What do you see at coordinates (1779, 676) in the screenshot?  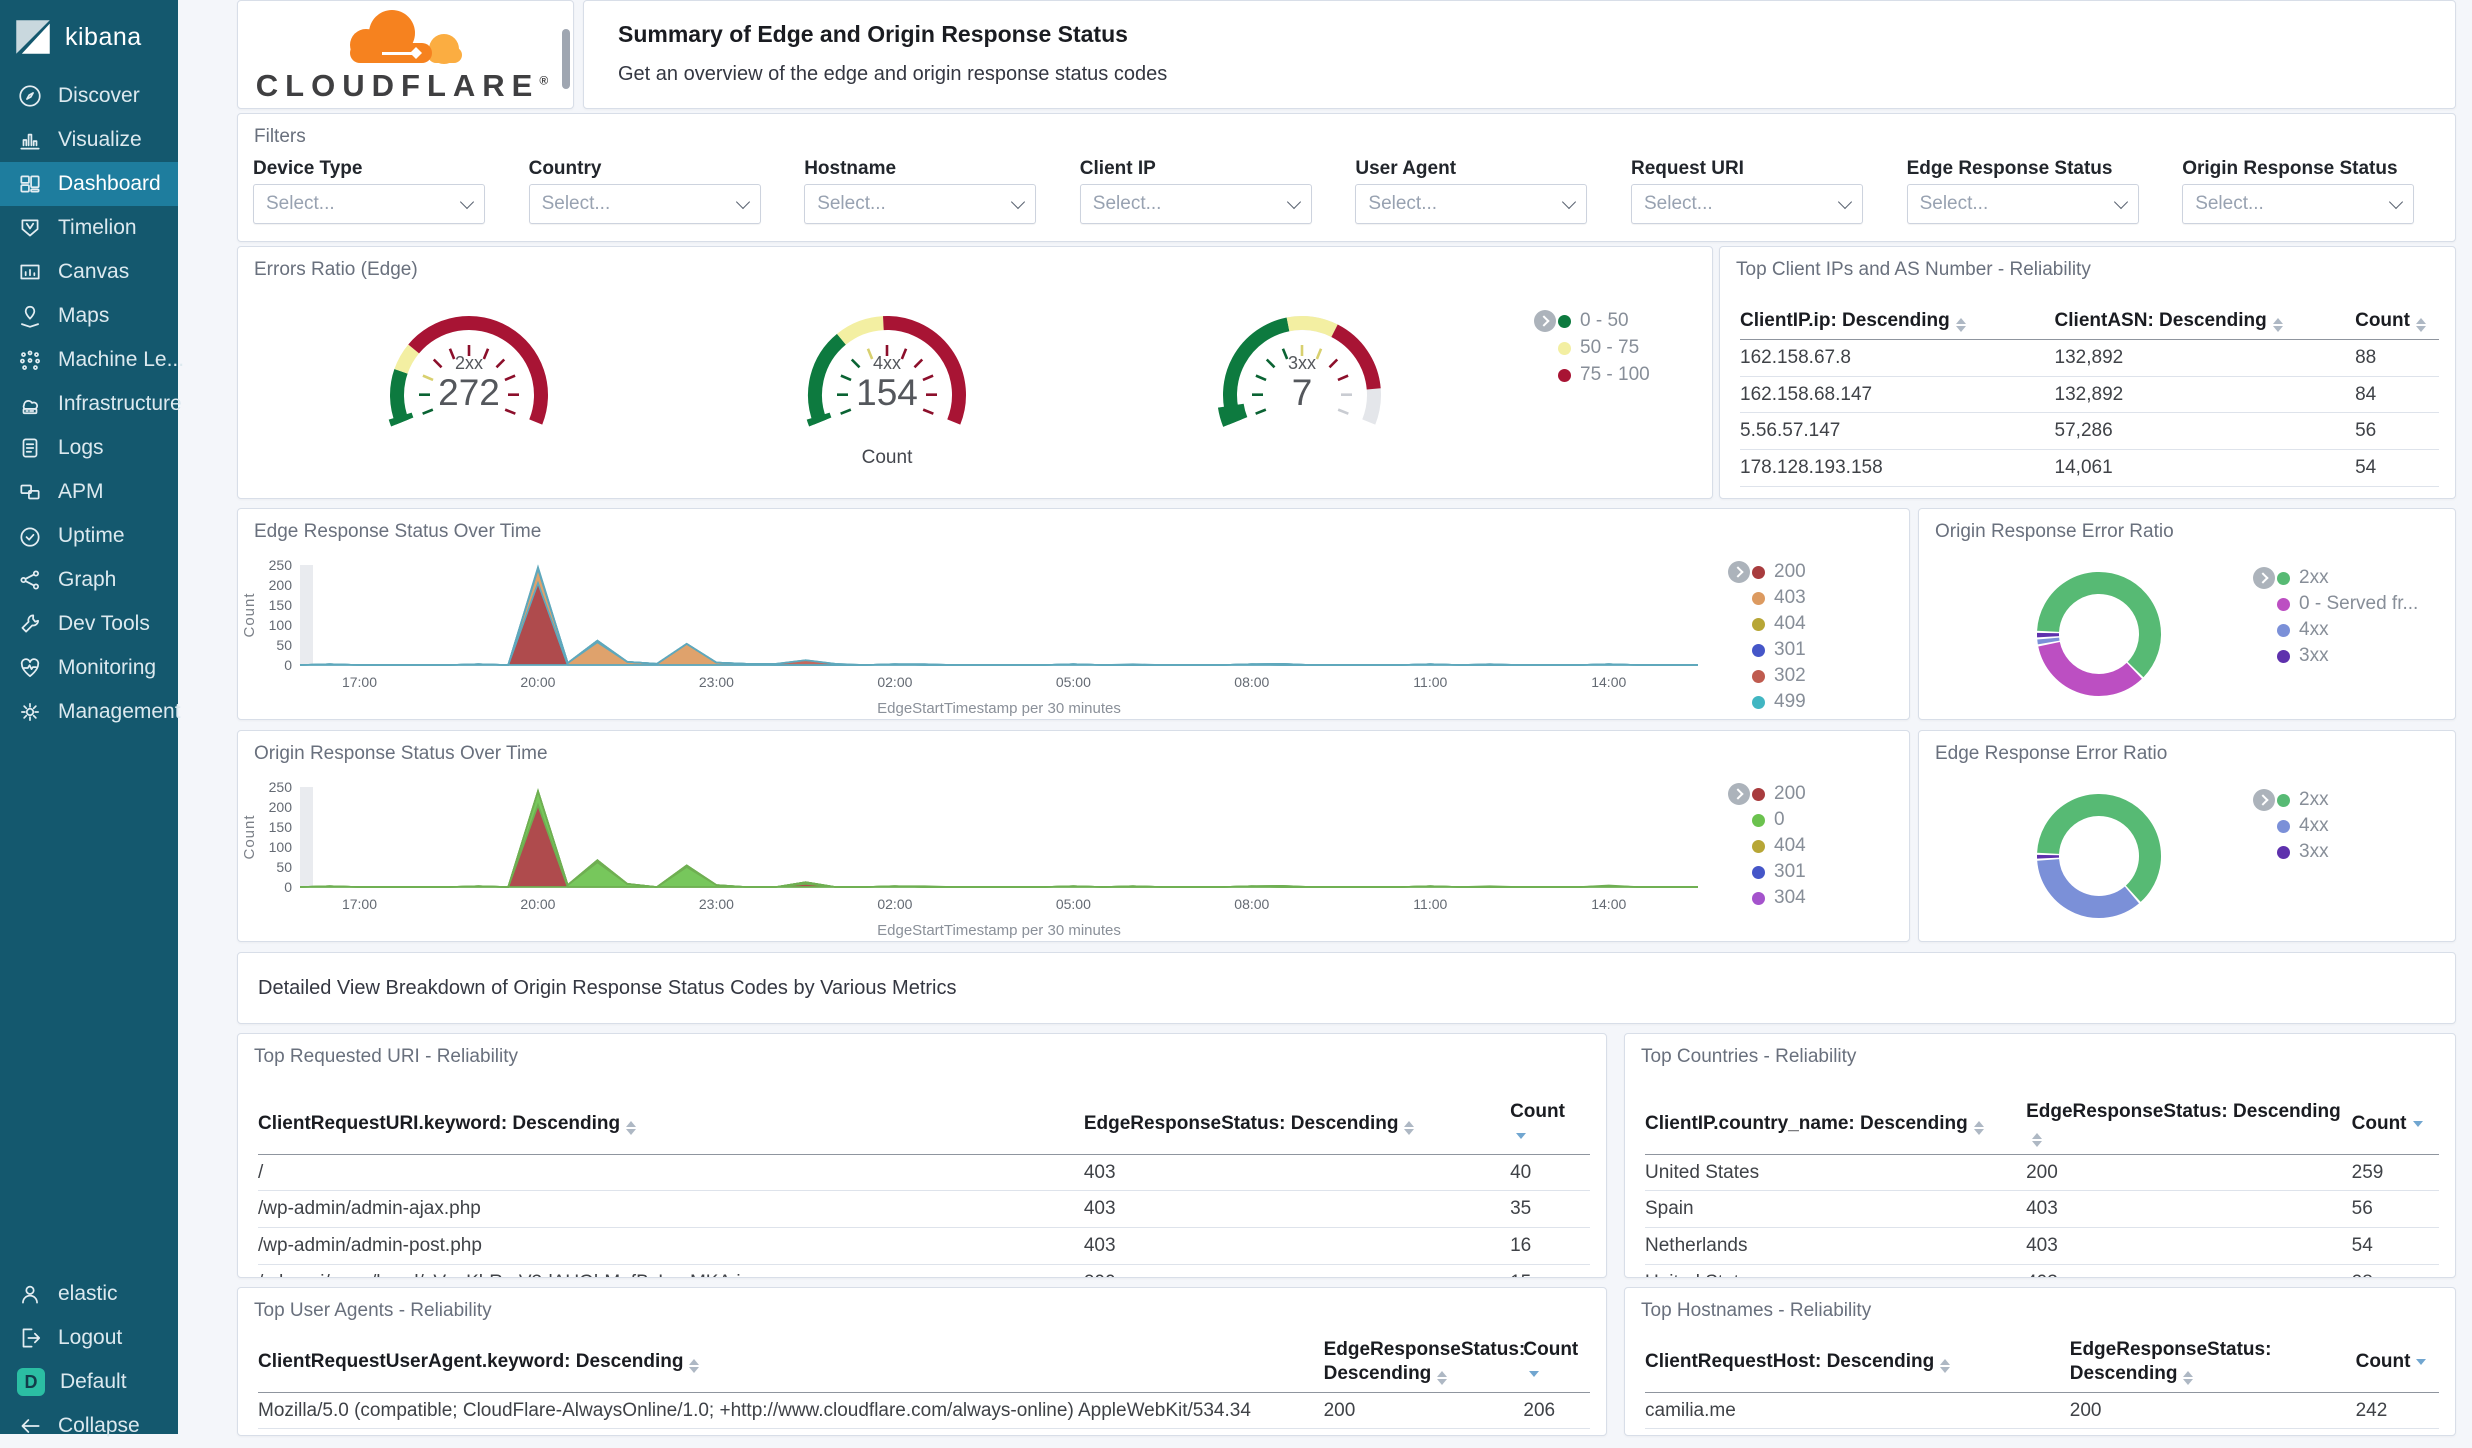 I see `legend-item: 302` at bounding box center [1779, 676].